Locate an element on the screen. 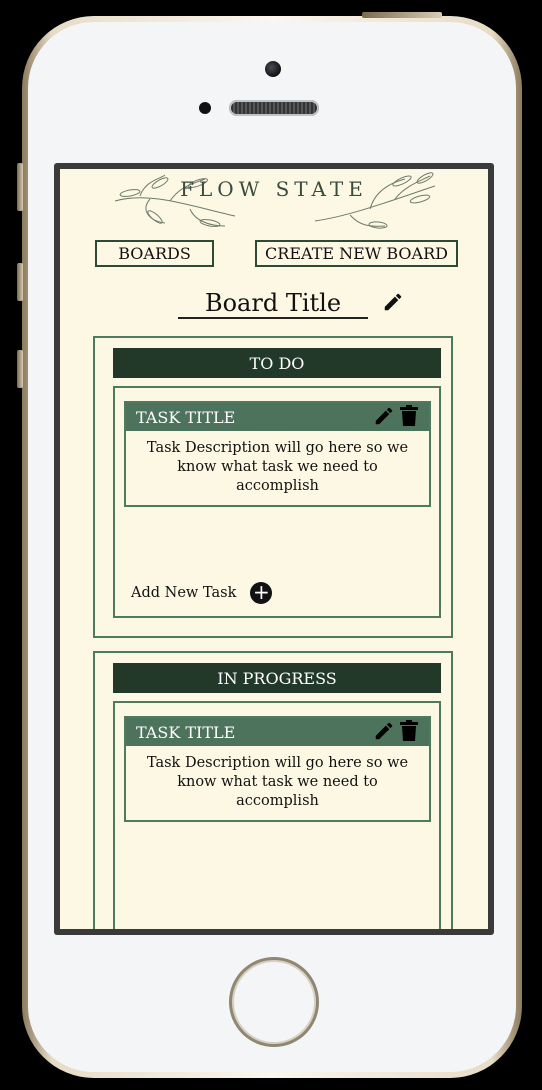 The image size is (542, 1090). boards-button: BOARDS is located at coordinates (154, 253).